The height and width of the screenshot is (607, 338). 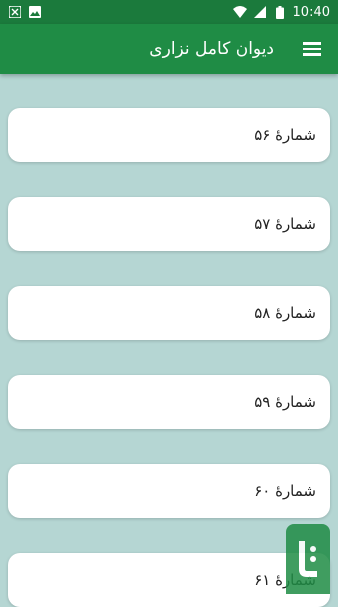 I want to click on close-notification-icon, so click(x=15, y=12).